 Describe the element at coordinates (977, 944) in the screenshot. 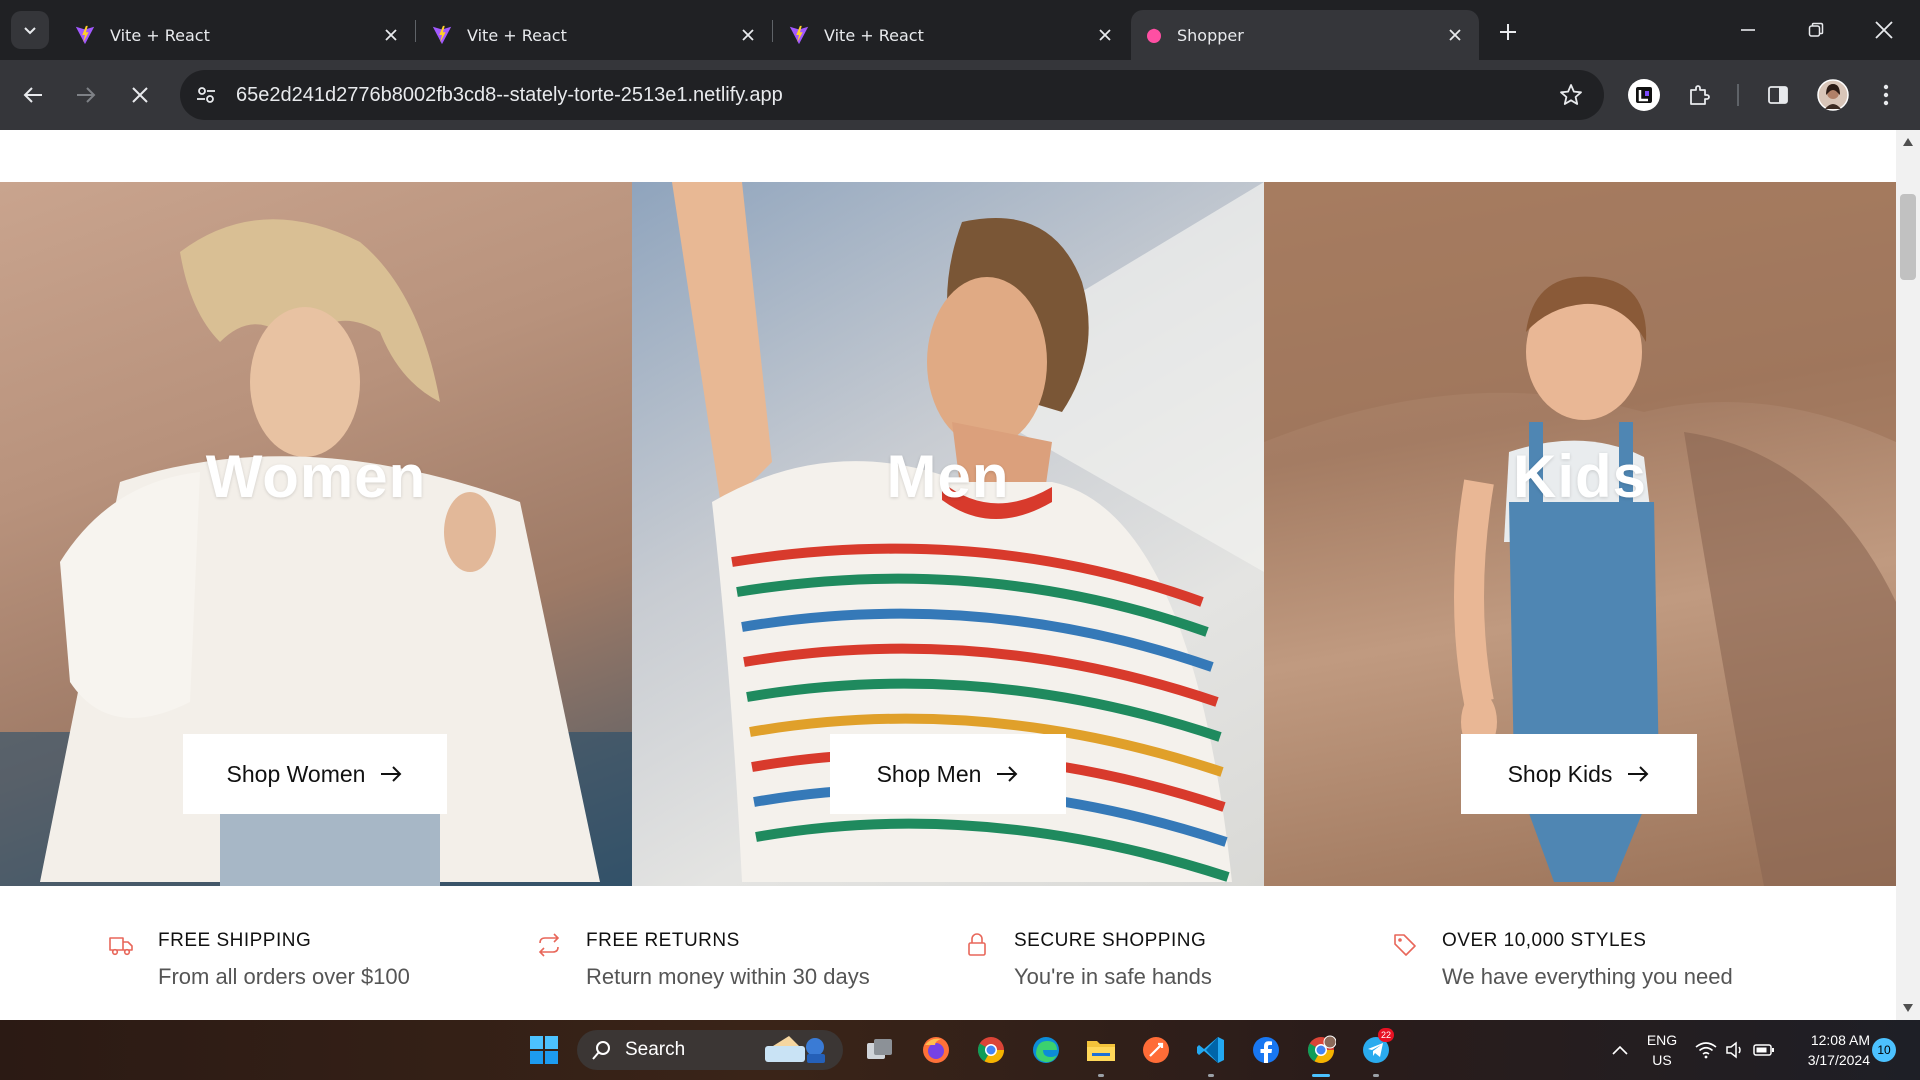

I see `lock-icon` at that location.